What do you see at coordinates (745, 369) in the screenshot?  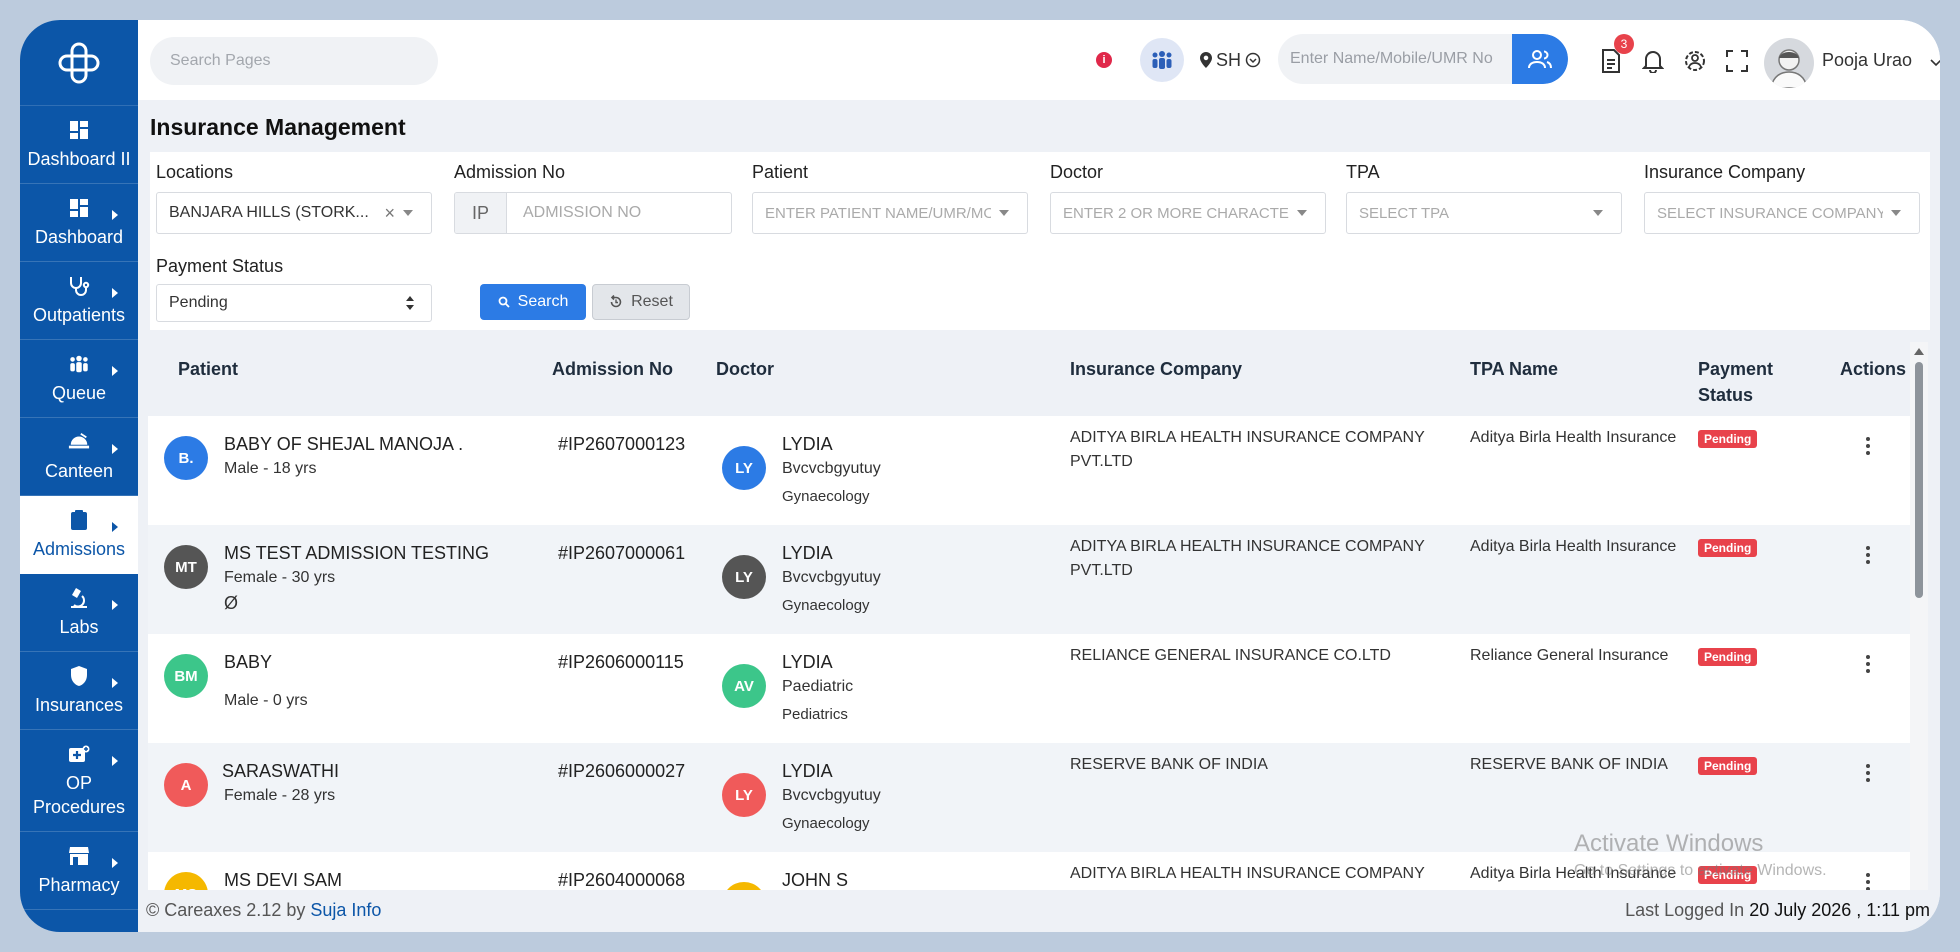 I see `header-doctor: Doctor` at bounding box center [745, 369].